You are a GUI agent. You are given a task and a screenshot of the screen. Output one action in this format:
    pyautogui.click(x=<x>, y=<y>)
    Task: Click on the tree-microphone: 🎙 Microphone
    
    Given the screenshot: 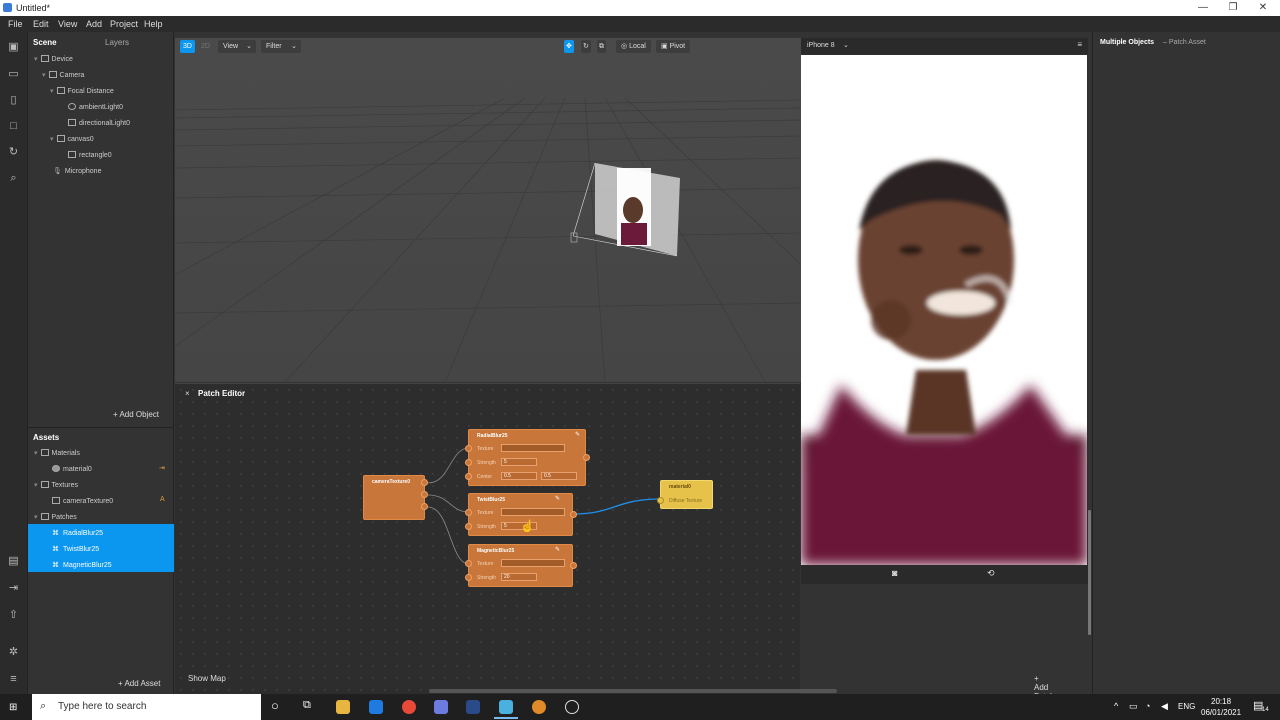 What is the action you would take?
    pyautogui.click(x=77, y=171)
    